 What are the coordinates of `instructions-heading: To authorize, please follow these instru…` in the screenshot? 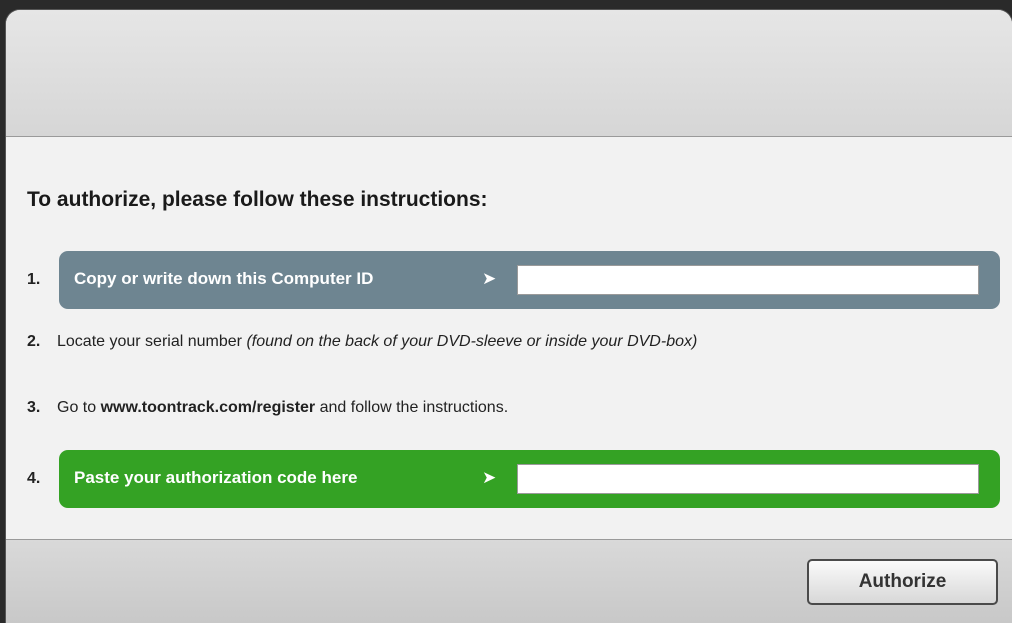 It's located at (257, 199).